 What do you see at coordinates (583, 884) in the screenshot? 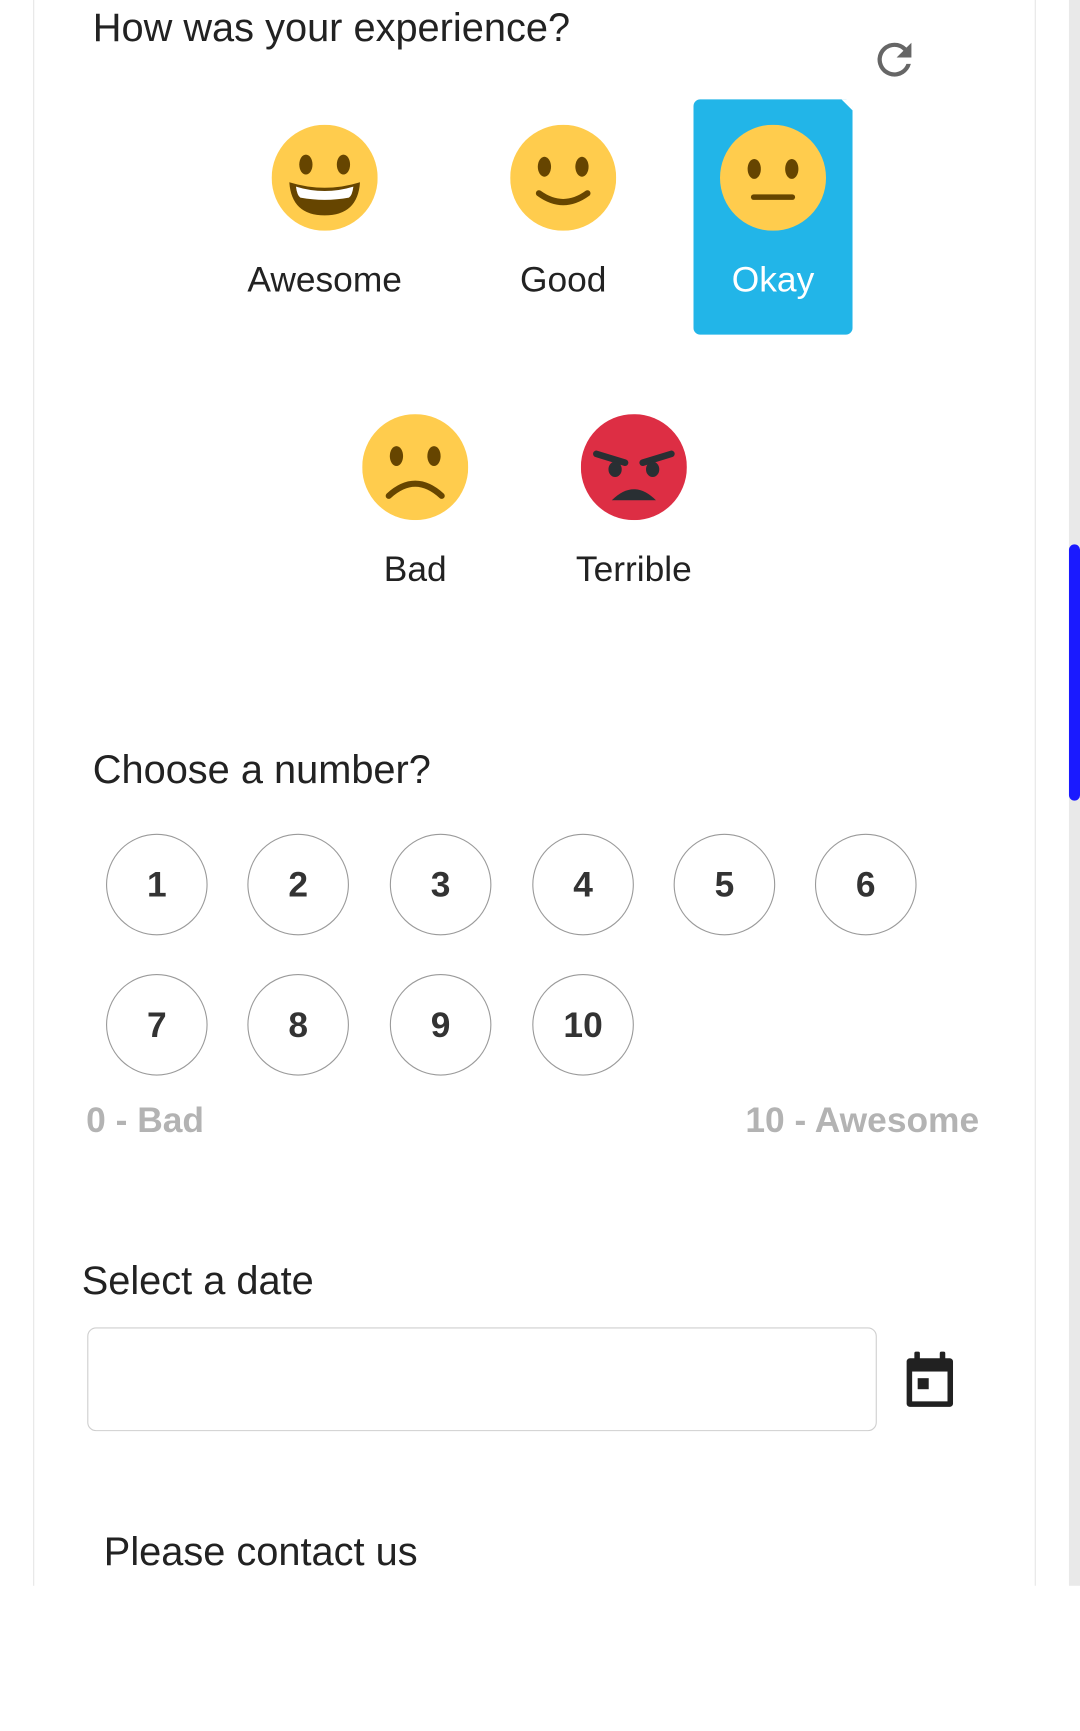
I see `number-option-4: 4` at bounding box center [583, 884].